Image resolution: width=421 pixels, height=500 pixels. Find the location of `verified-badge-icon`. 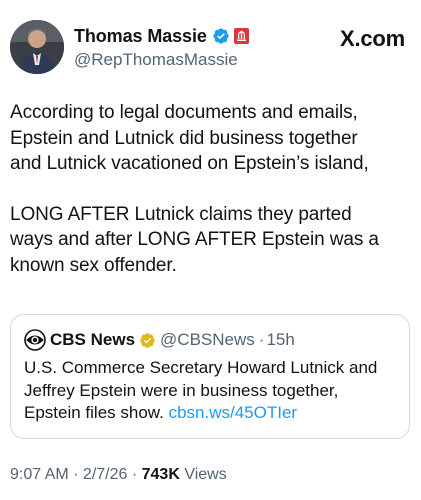

verified-badge-icon is located at coordinates (221, 36).